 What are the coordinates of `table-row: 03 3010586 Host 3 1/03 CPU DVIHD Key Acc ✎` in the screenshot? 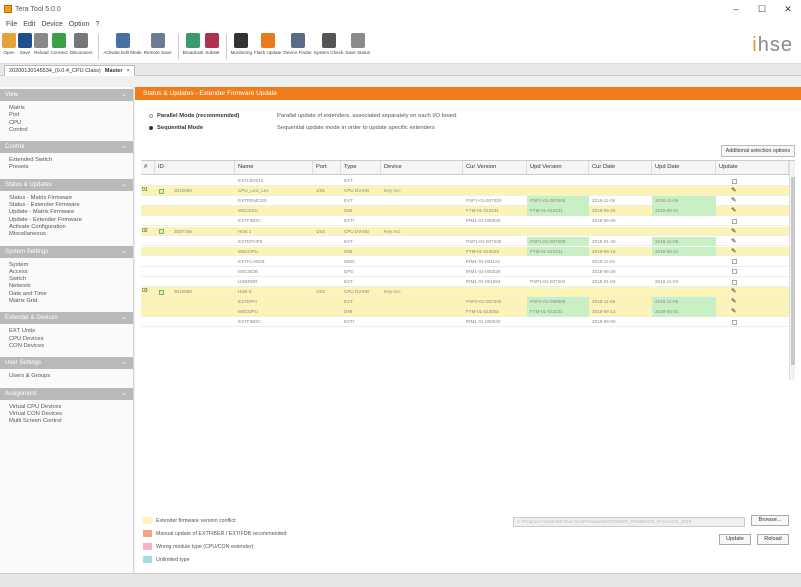 It's located at (465, 292).